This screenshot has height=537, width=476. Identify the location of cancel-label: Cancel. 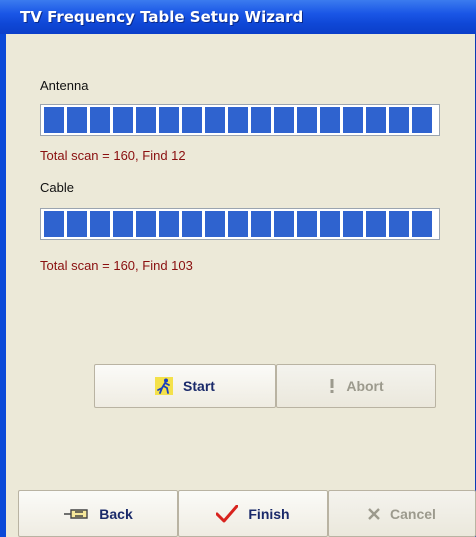
(413, 513).